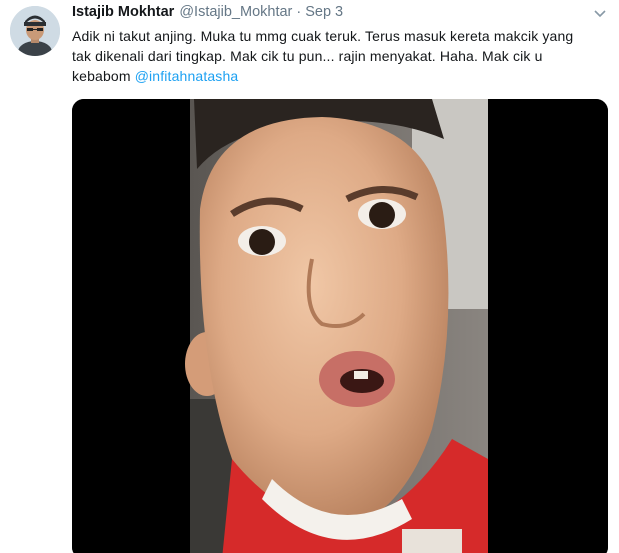 This screenshot has width=619, height=553. I want to click on mention-link: @infitahnatasha, so click(187, 76).